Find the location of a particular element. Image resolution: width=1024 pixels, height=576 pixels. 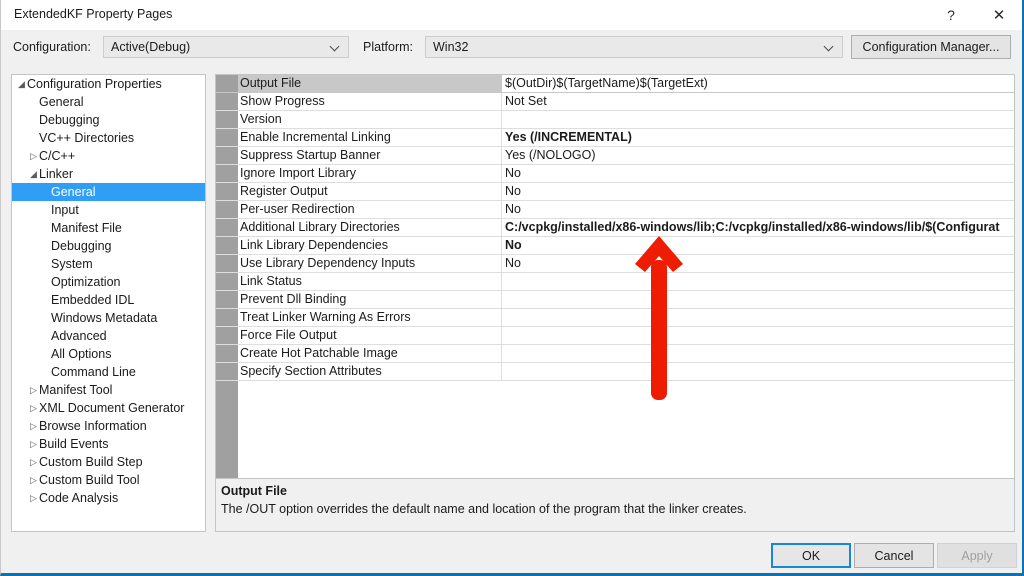

property-row: Specify Section Attributes is located at coordinates (615, 372).